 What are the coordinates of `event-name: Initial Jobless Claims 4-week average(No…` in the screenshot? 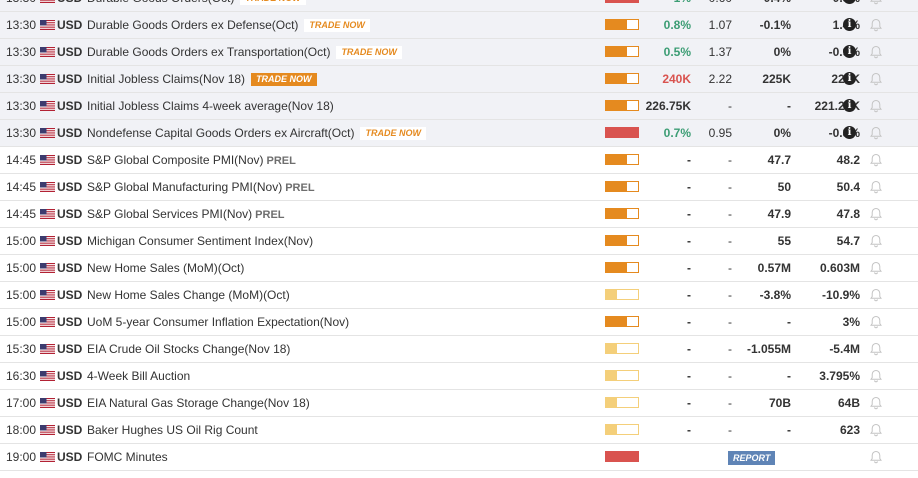 It's located at (210, 106).